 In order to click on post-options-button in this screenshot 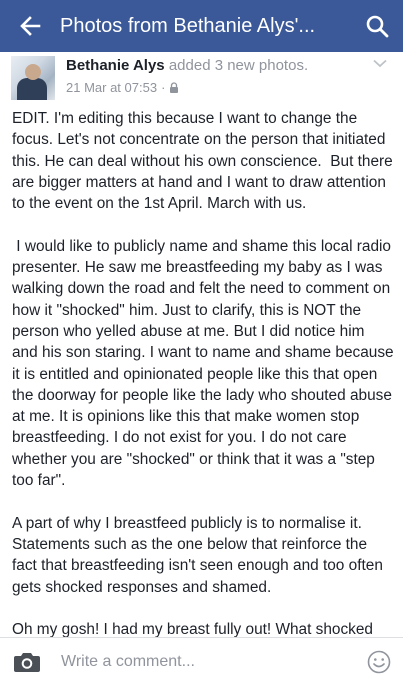, I will do `click(380, 63)`.